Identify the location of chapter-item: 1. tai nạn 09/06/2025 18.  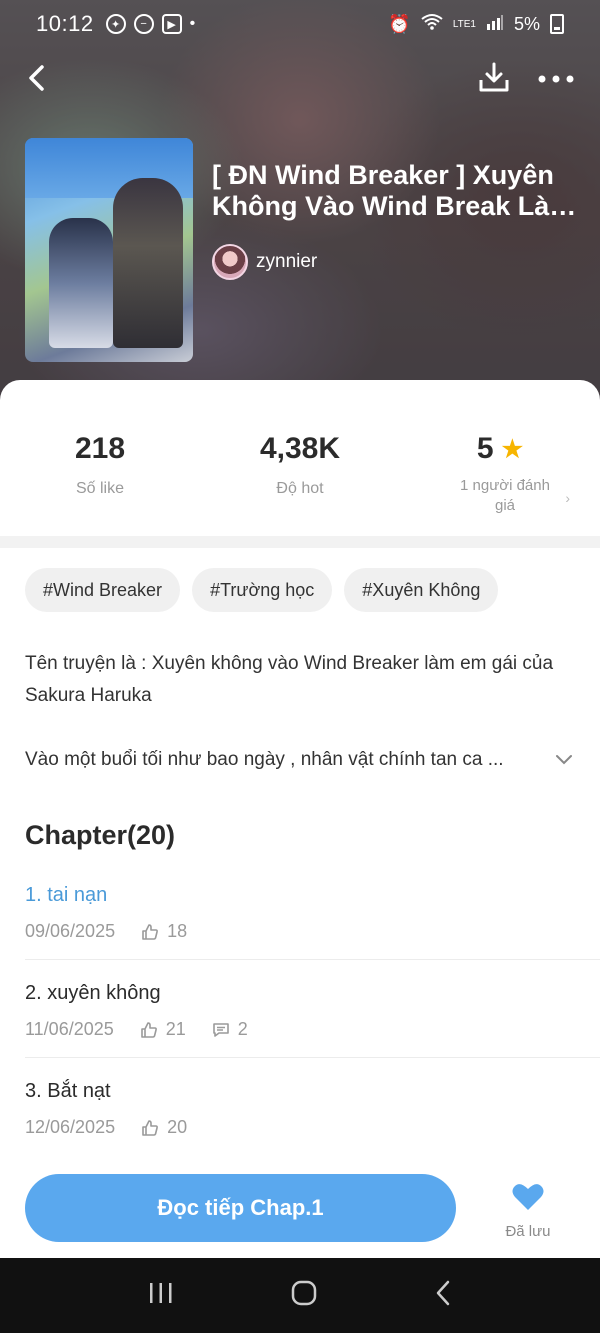
(312, 922).